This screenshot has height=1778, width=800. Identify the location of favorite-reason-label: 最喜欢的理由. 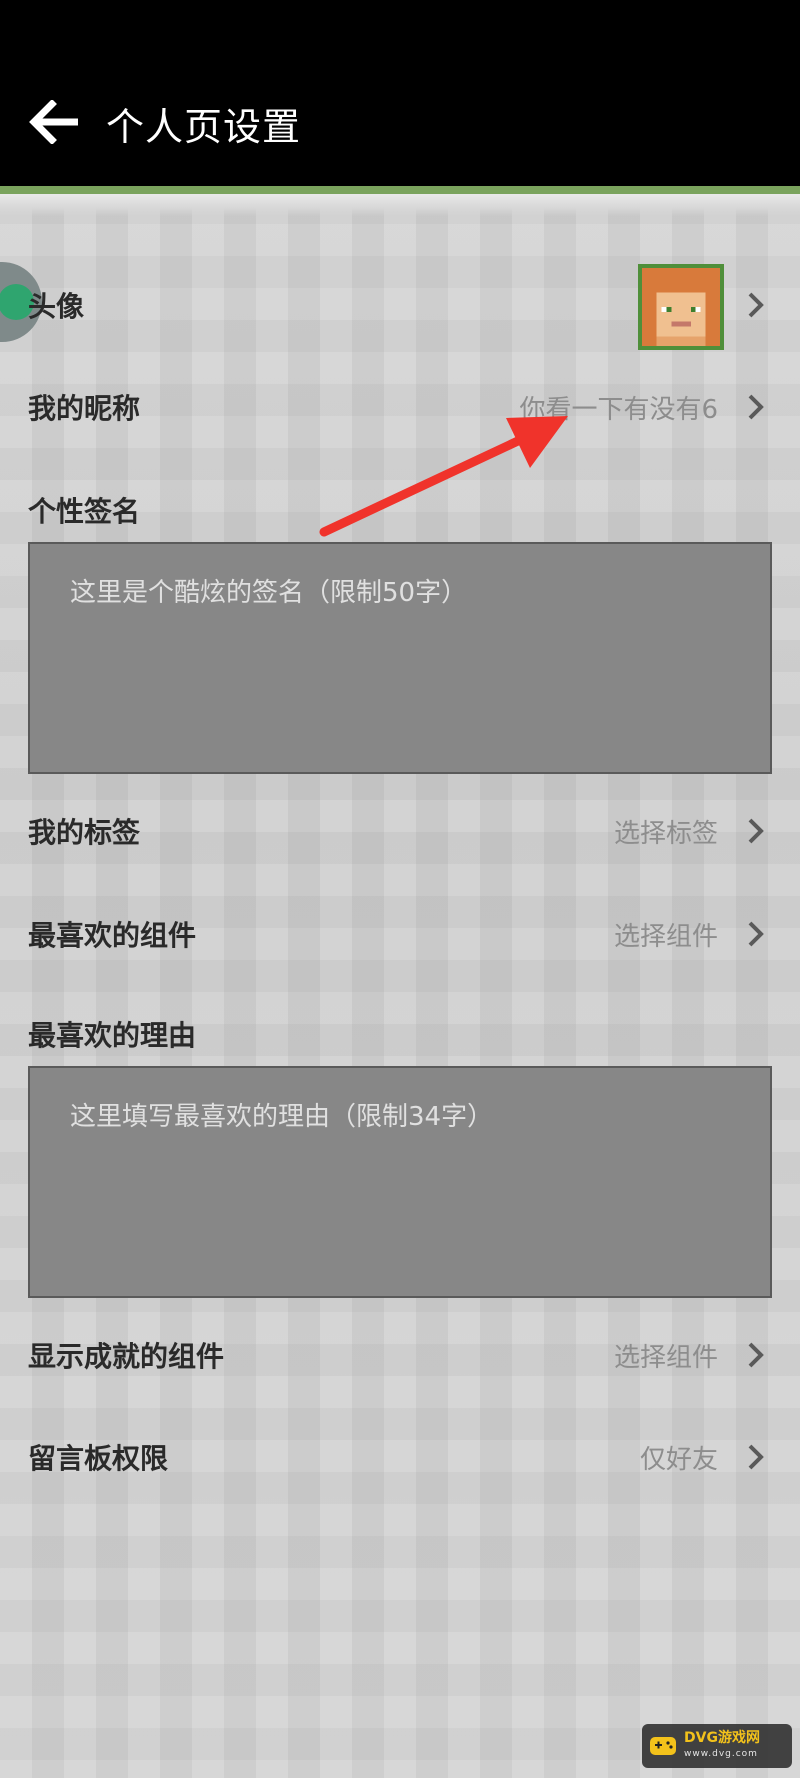
(112, 1035).